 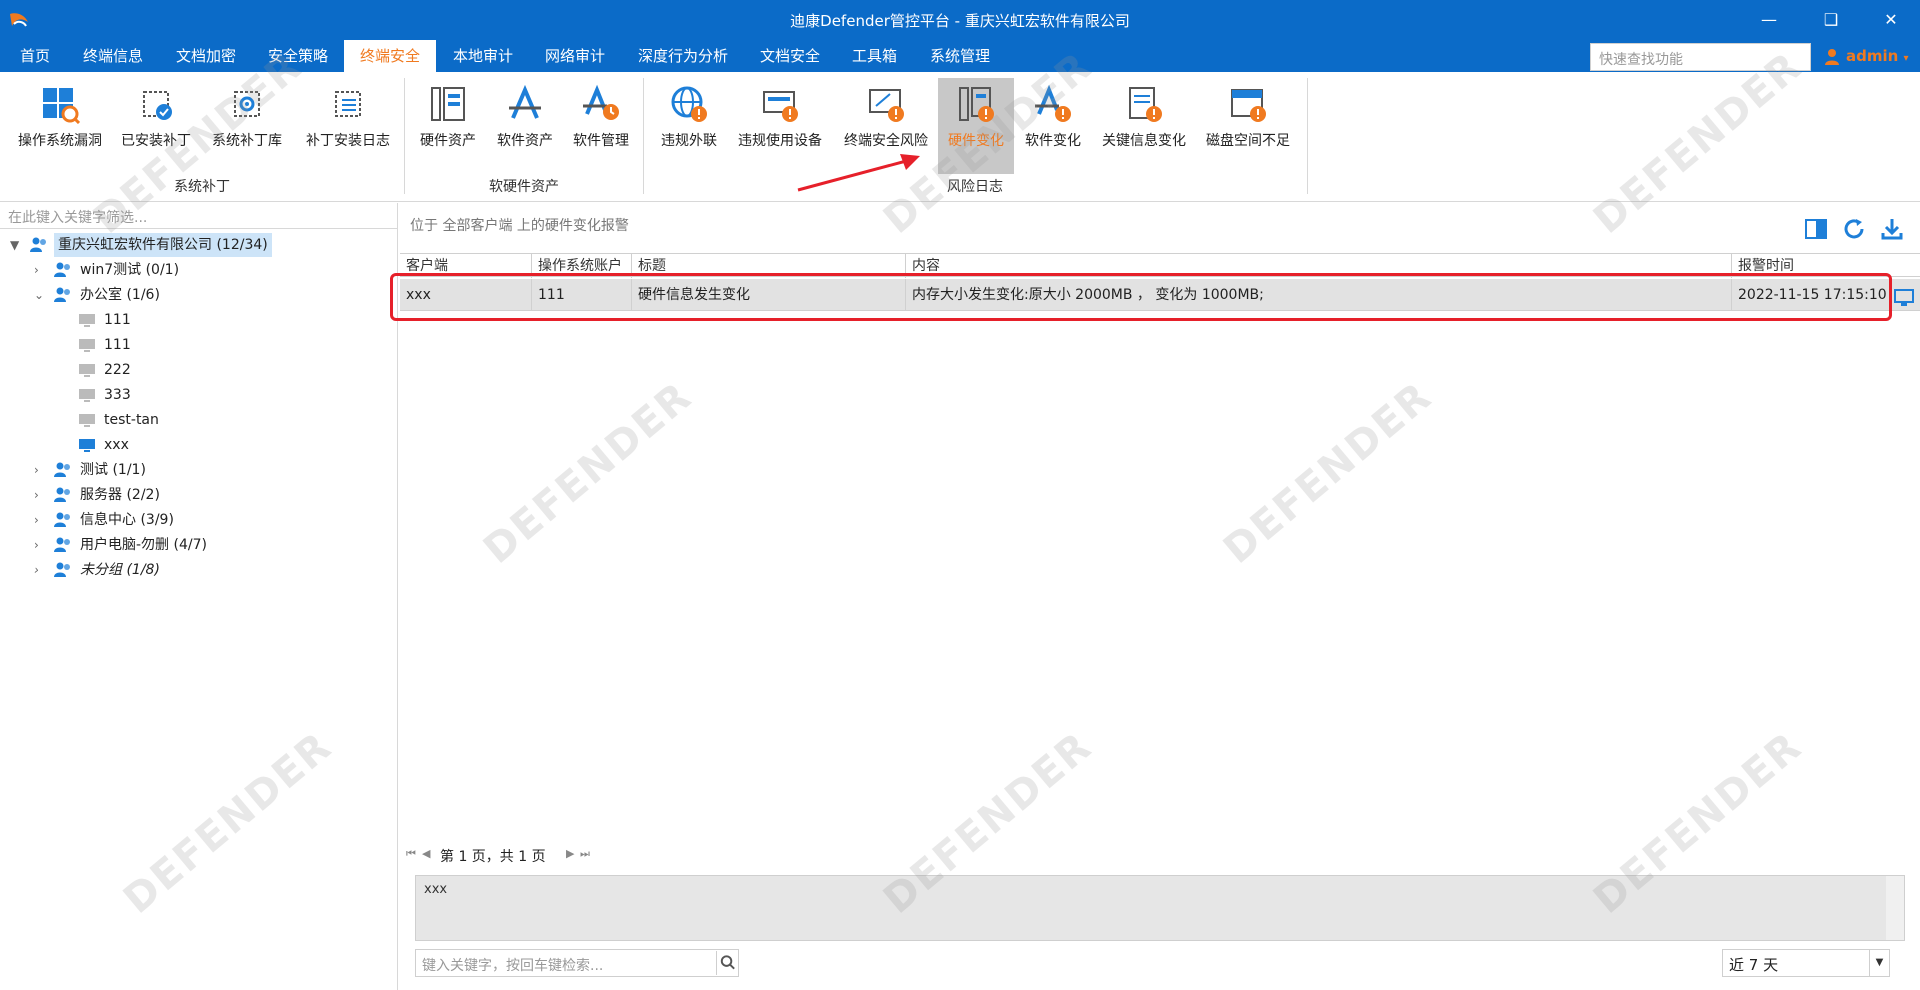 I want to click on ribbon-group-label: 软硬件资产, so click(x=524, y=187).